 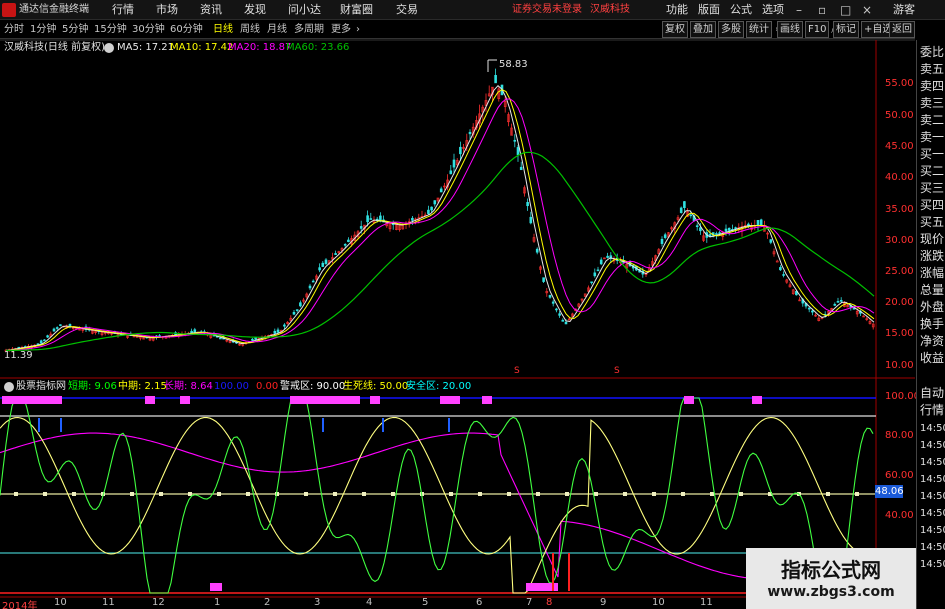 What do you see at coordinates (831, 592) in the screenshot?
I see `watermark-url: www.zbgs3.com` at bounding box center [831, 592].